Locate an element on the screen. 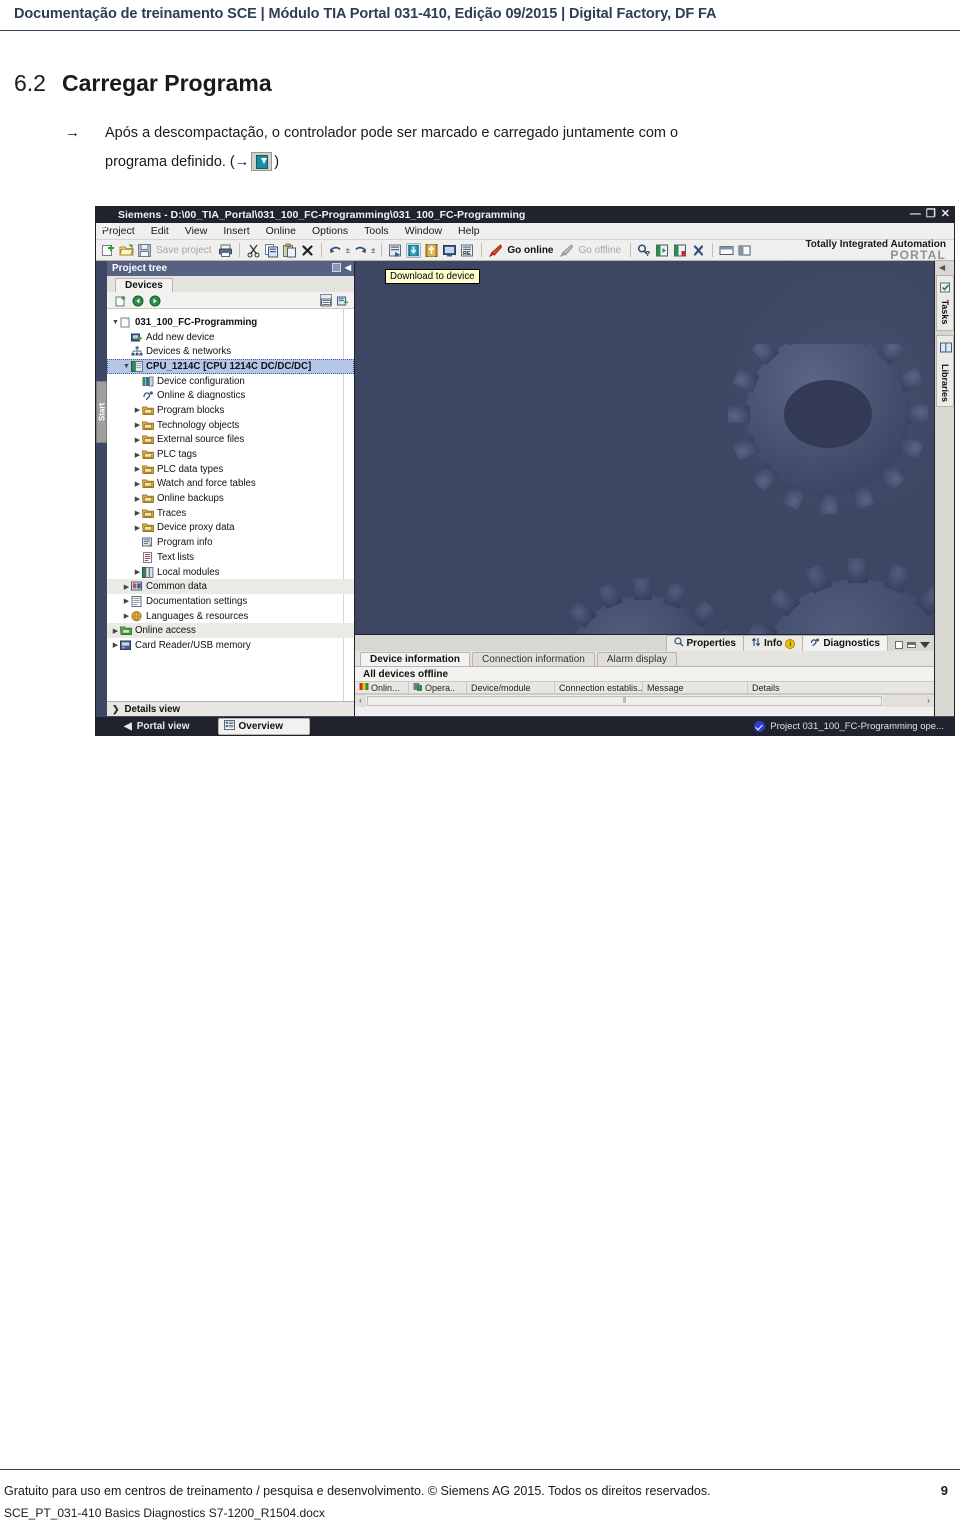  tree-item-cpu-1214c-cpu-1214c-dc-dc-dc: ▼ CPU_1214C [CPU 1214C DC/DC/DC] is located at coordinates (230, 366).